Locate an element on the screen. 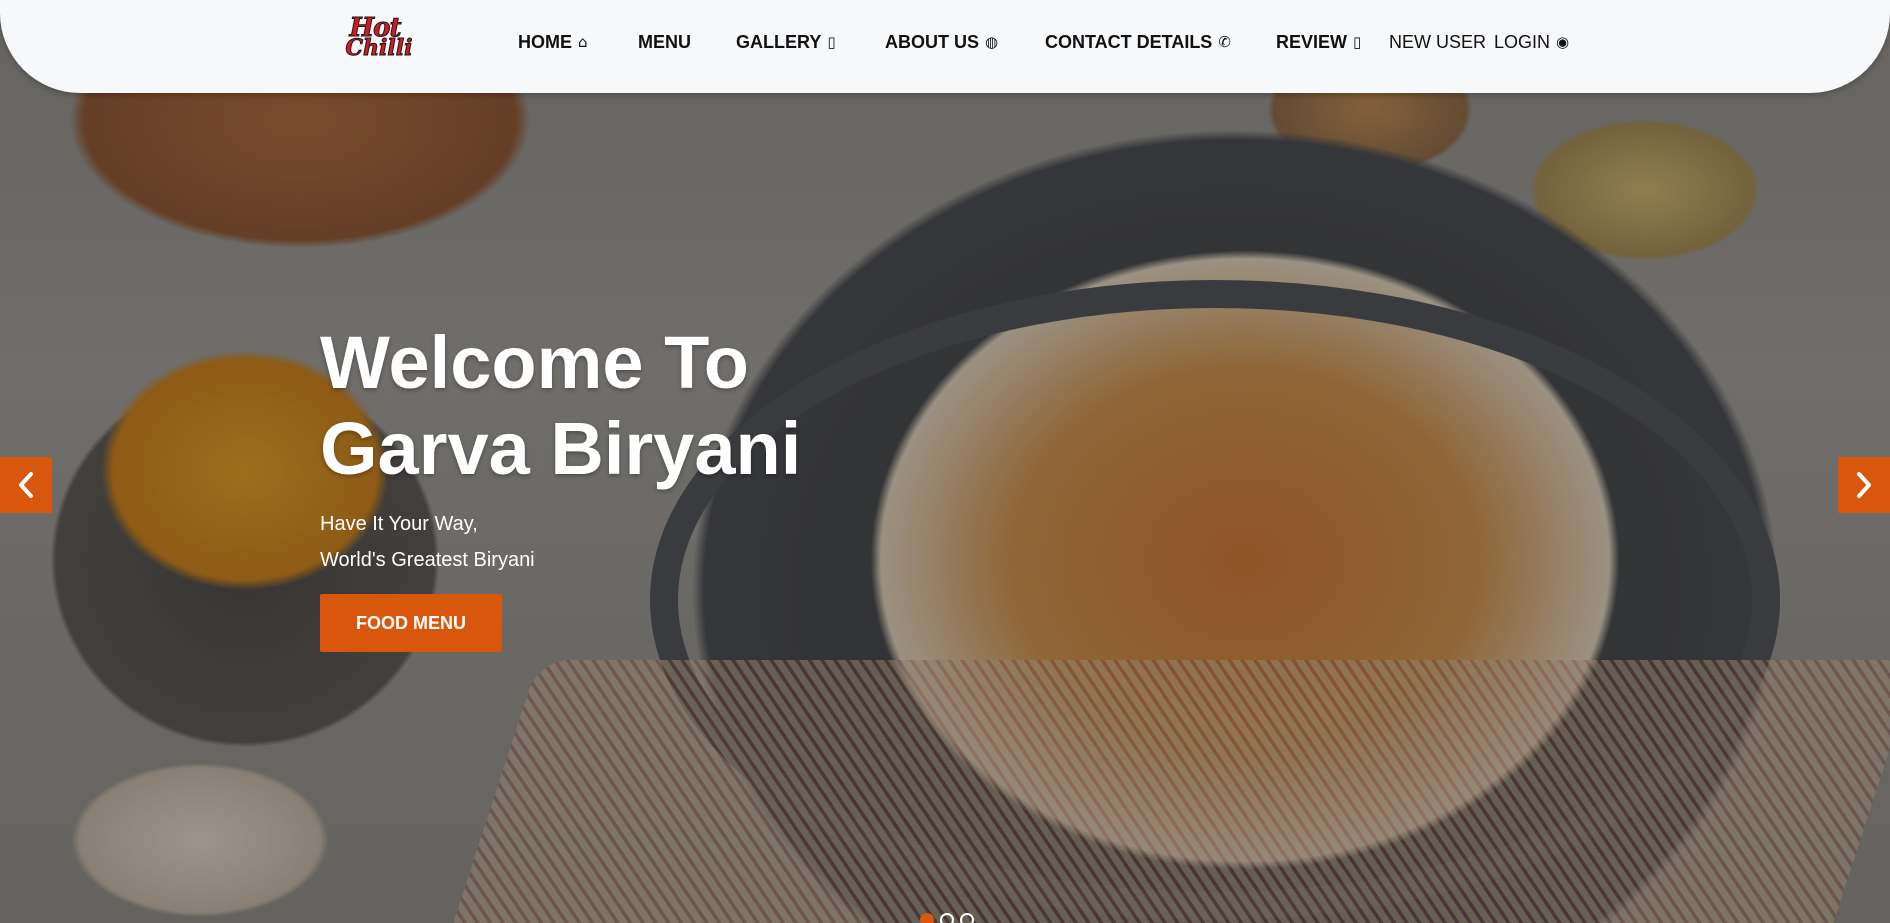 Image resolution: width=1890 pixels, height=923 pixels. nav-about-us: ABOUT US ◍ is located at coordinates (941, 42).